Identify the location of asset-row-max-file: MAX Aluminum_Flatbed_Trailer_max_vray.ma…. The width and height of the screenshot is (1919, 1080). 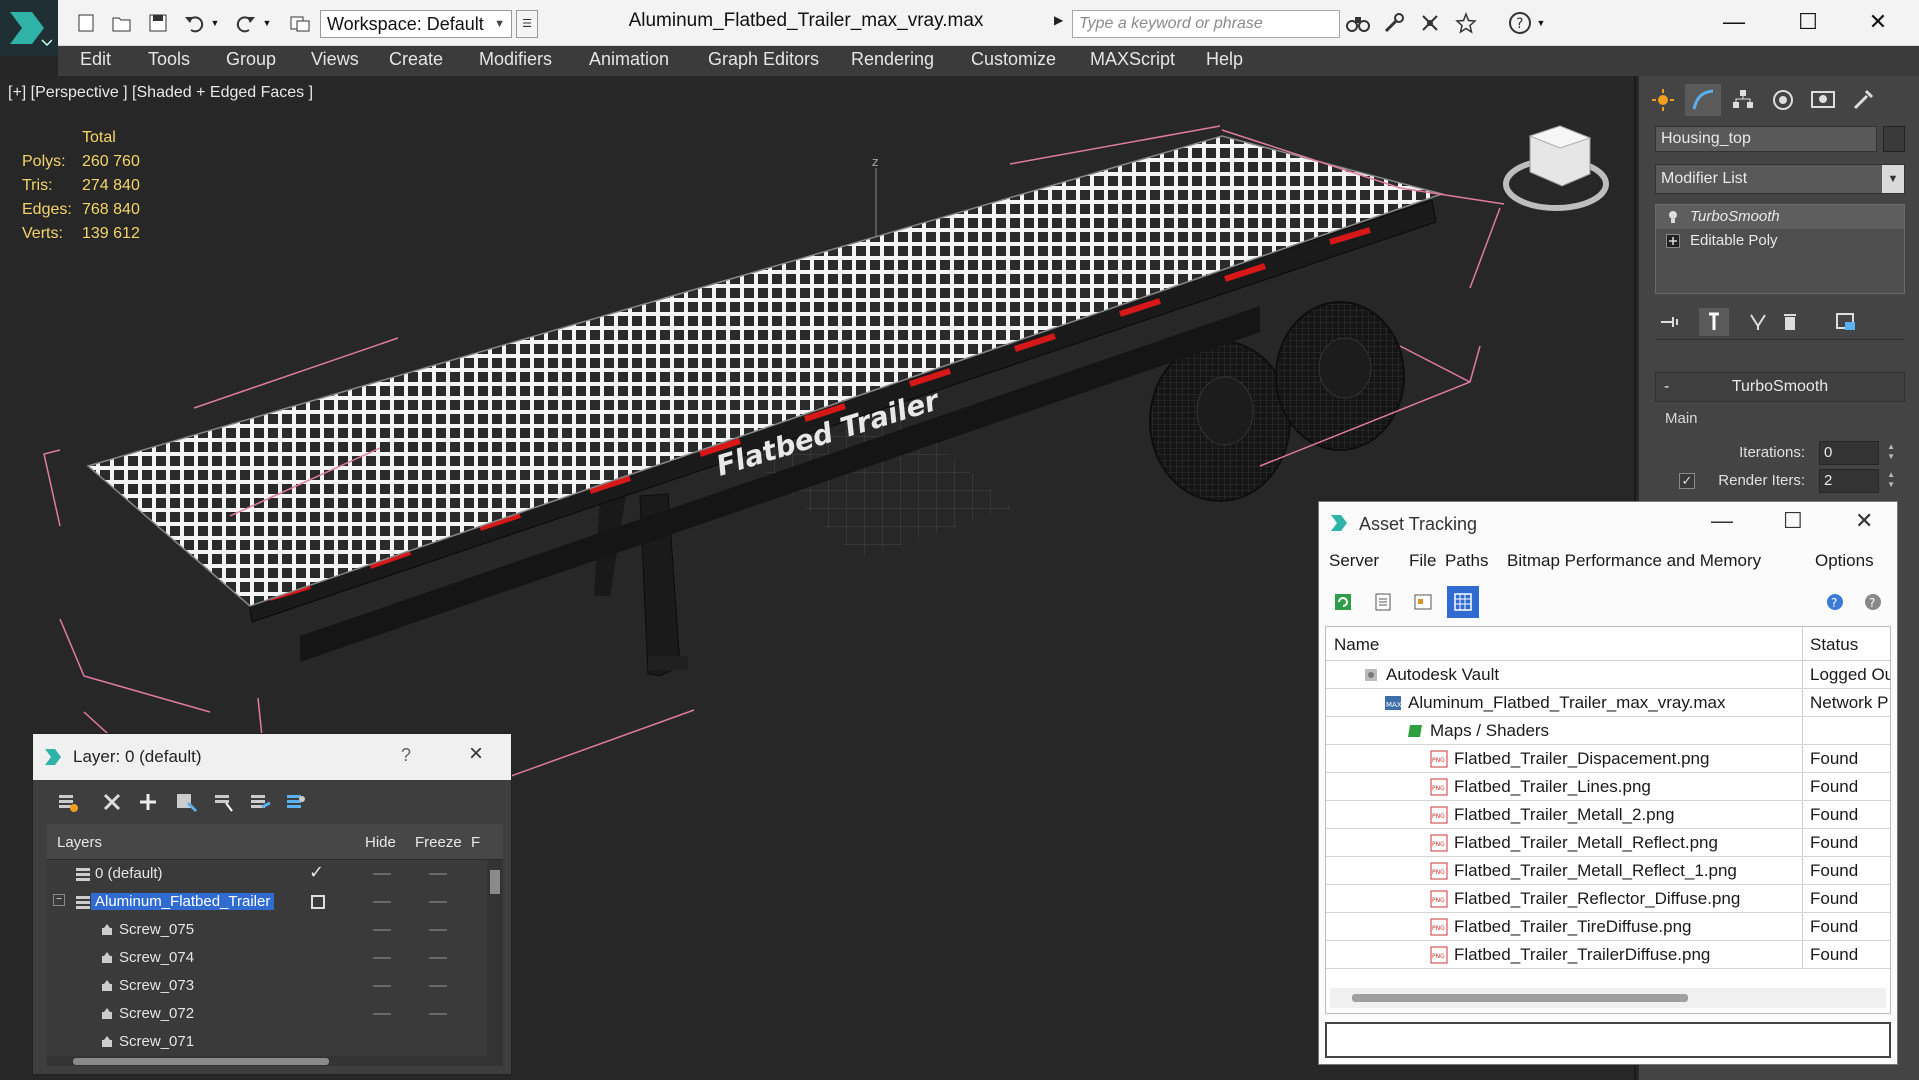
(1608, 703).